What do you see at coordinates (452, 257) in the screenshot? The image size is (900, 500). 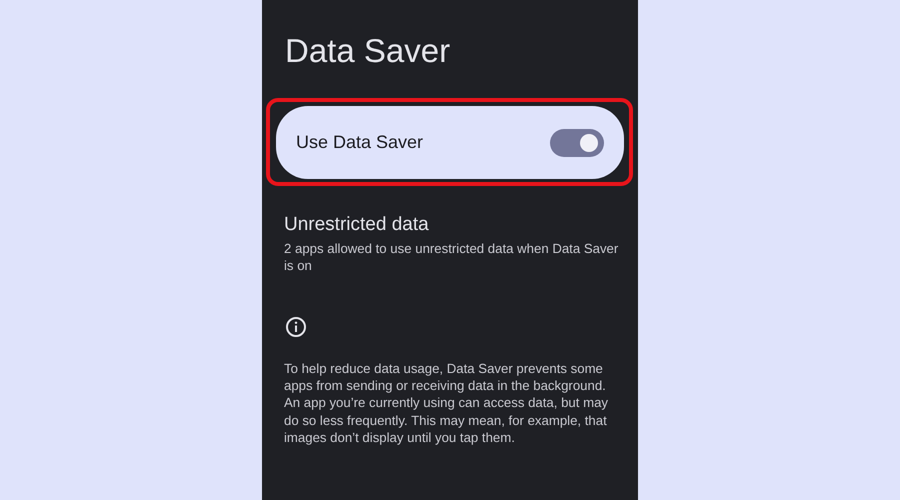 I see `section-summary: 2 apps allowed to use unrestricted data when Data Saver is on` at bounding box center [452, 257].